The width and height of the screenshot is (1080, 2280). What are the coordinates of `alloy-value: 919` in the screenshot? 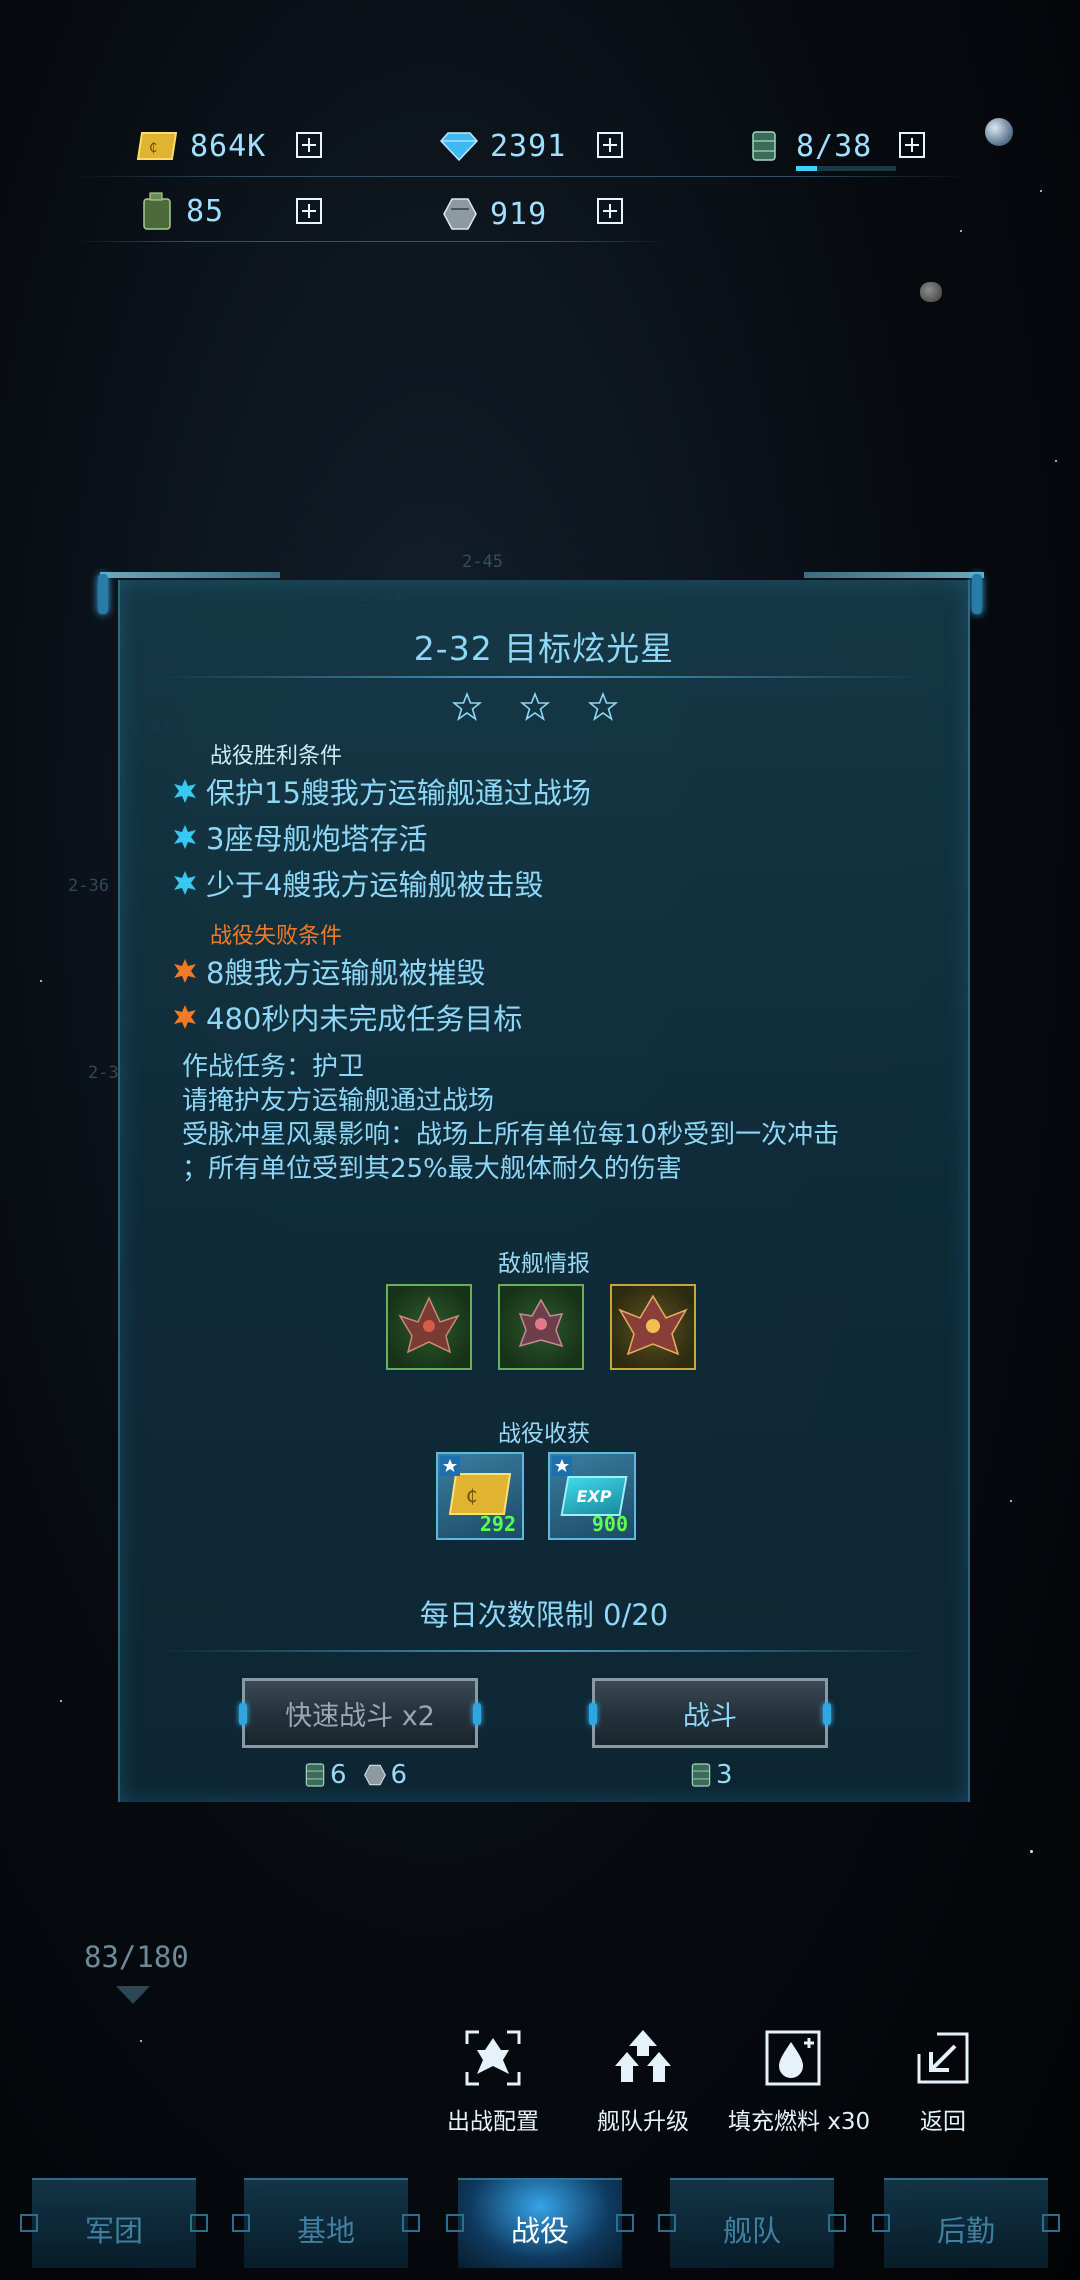 It's located at (519, 214).